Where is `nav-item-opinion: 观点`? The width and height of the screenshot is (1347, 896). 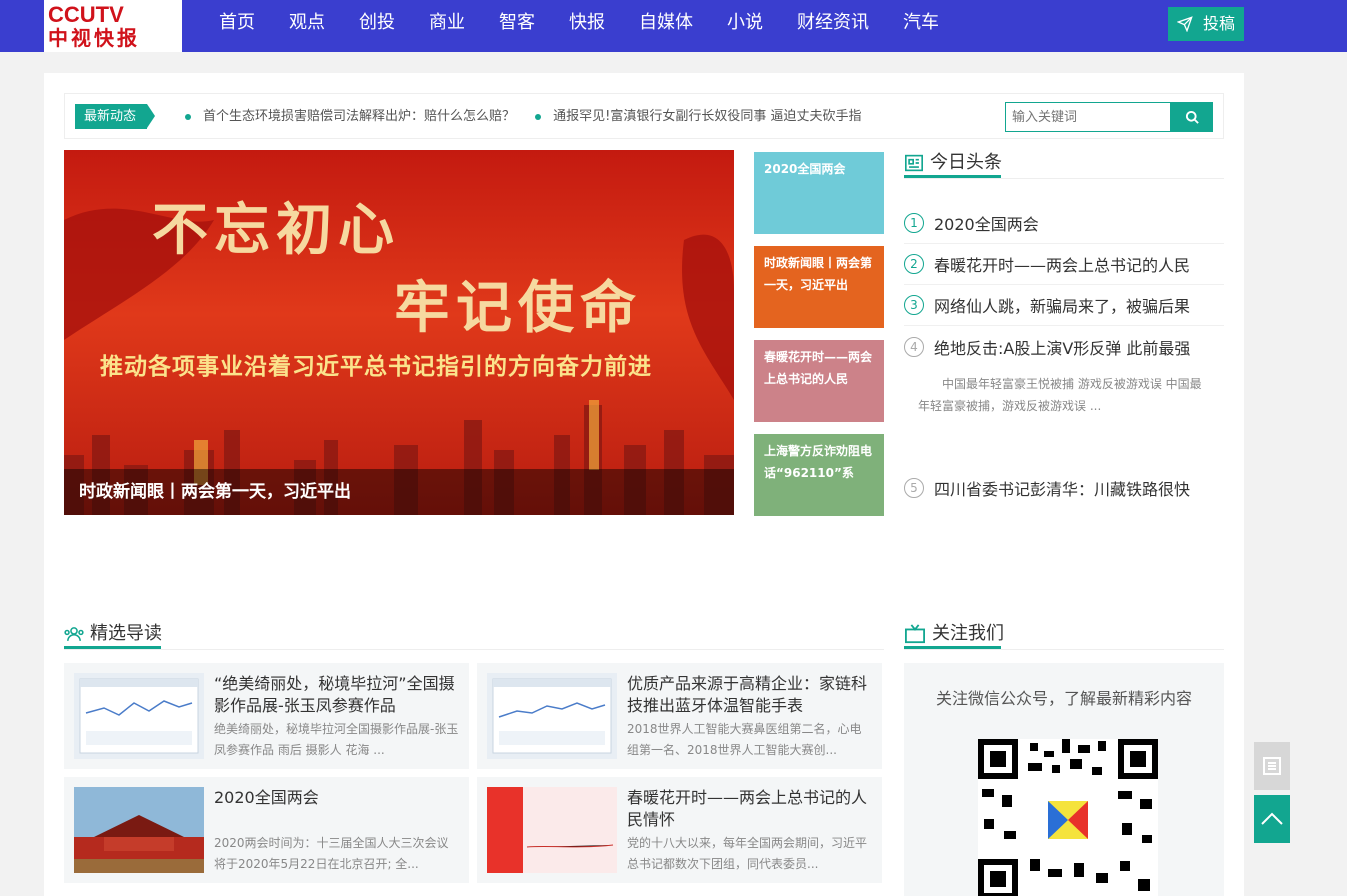
nav-item-opinion: 观点 is located at coordinates (307, 26).